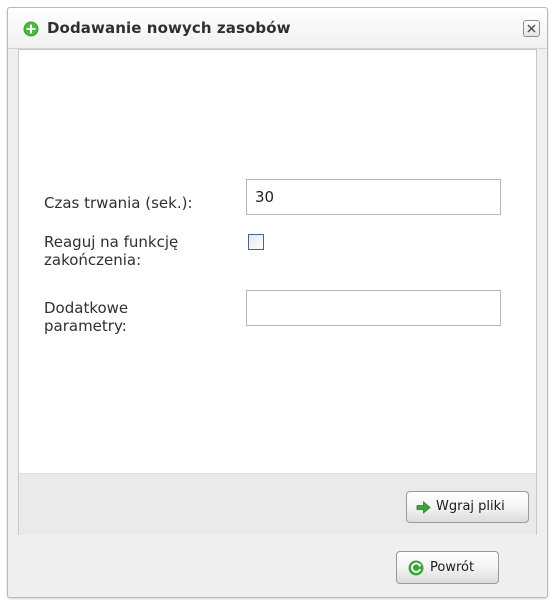 The image size is (556, 605). What do you see at coordinates (118, 203) in the screenshot?
I see `duration-label: Czas trwania (sek.):` at bounding box center [118, 203].